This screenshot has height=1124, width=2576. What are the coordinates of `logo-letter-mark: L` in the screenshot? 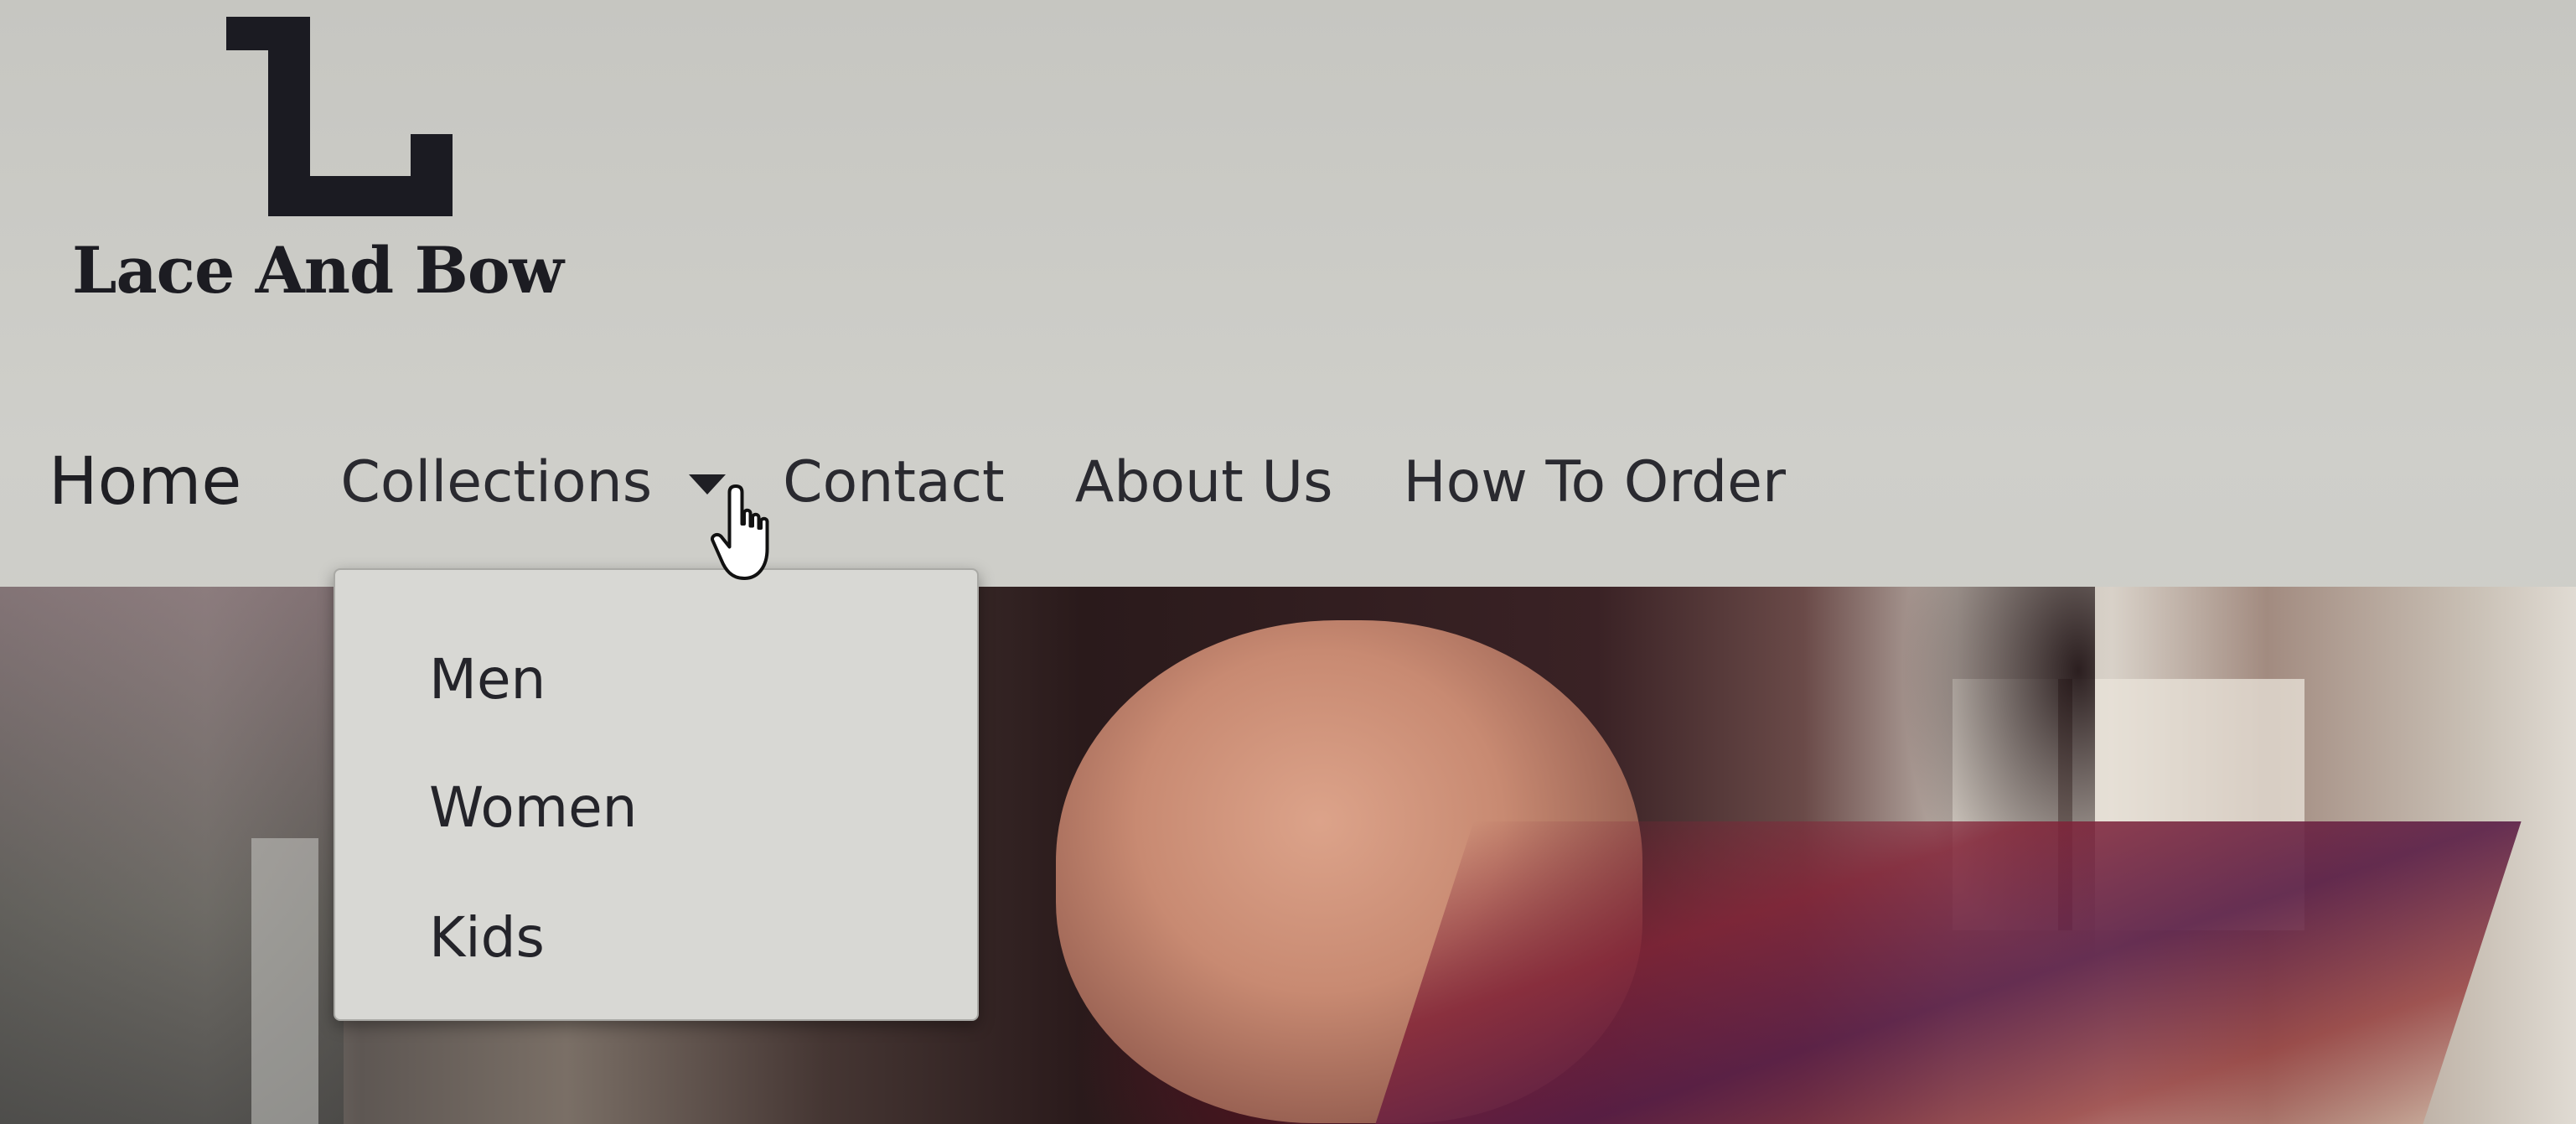 It's located at (335, 116).